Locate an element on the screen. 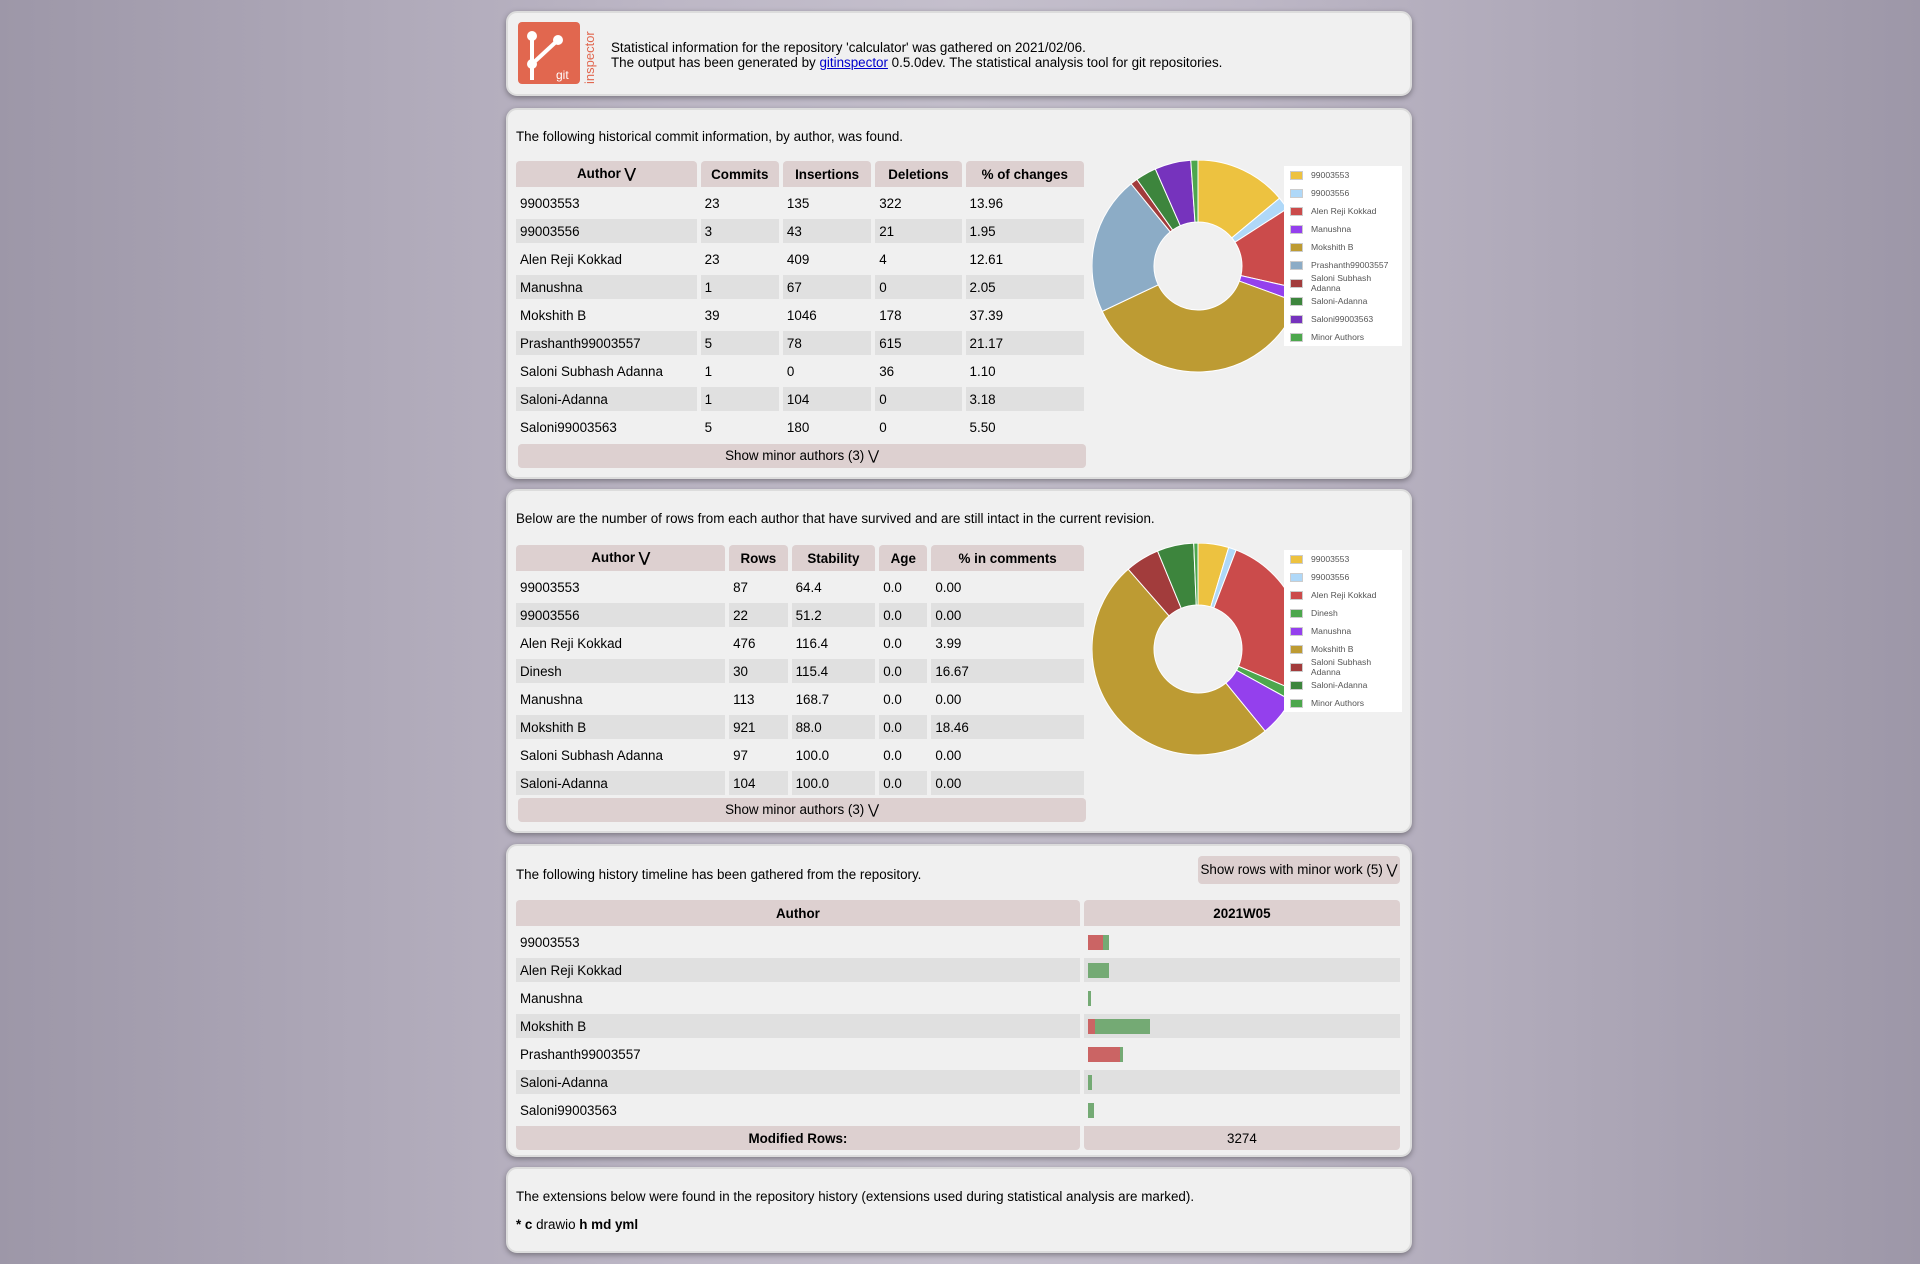 Image resolution: width=1920 pixels, height=1264 pixels. value-cell: 1.95 is located at coordinates (1024, 231).